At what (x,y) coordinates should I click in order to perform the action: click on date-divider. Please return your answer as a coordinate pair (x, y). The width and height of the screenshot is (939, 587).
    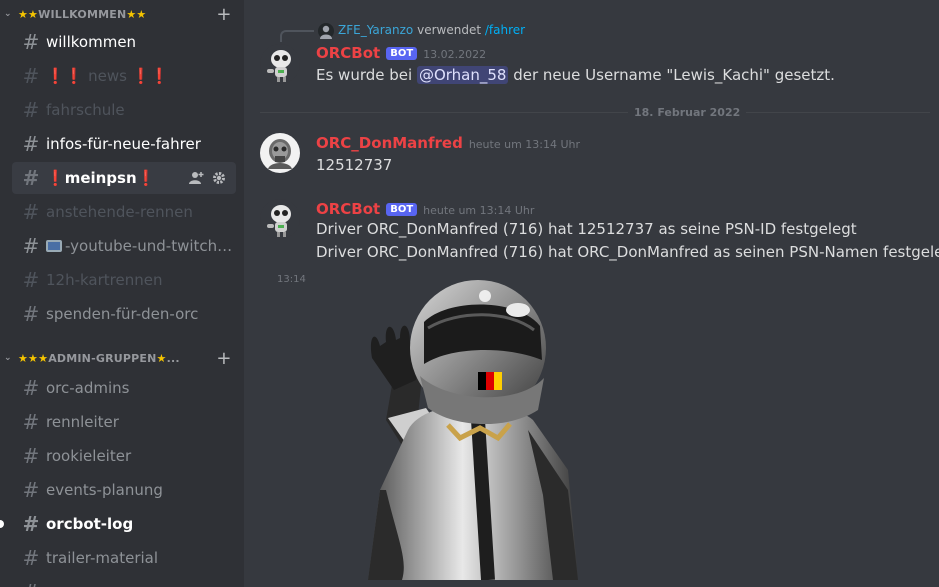
    Looking at the image, I should click on (595, 112).